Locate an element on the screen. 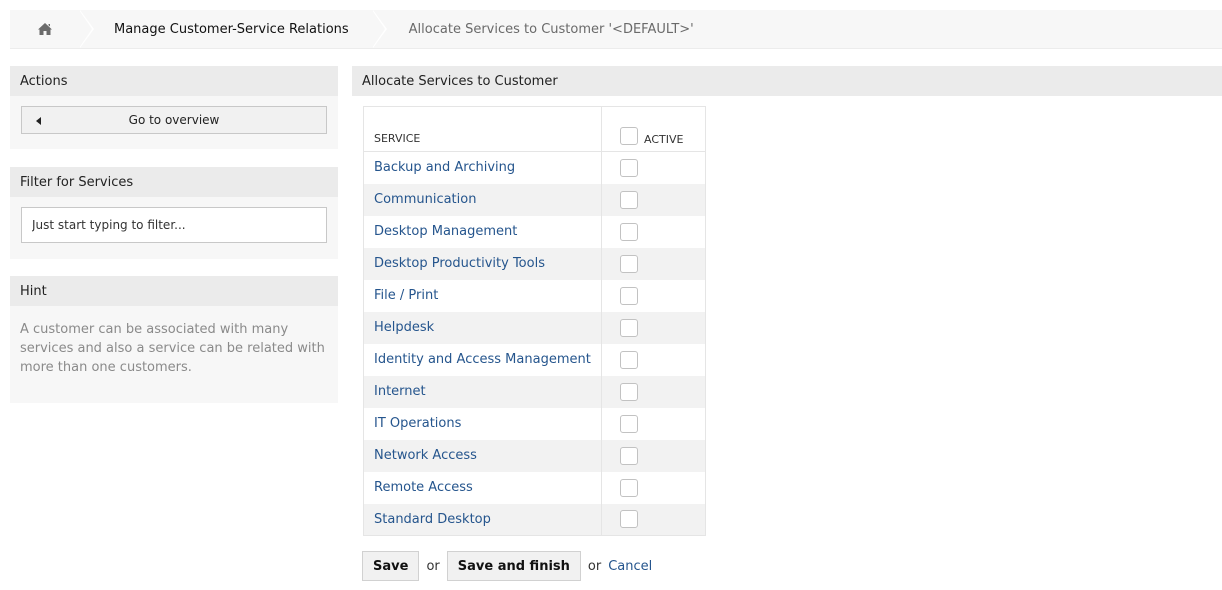  table-row: Standard Desktop is located at coordinates (534, 519).